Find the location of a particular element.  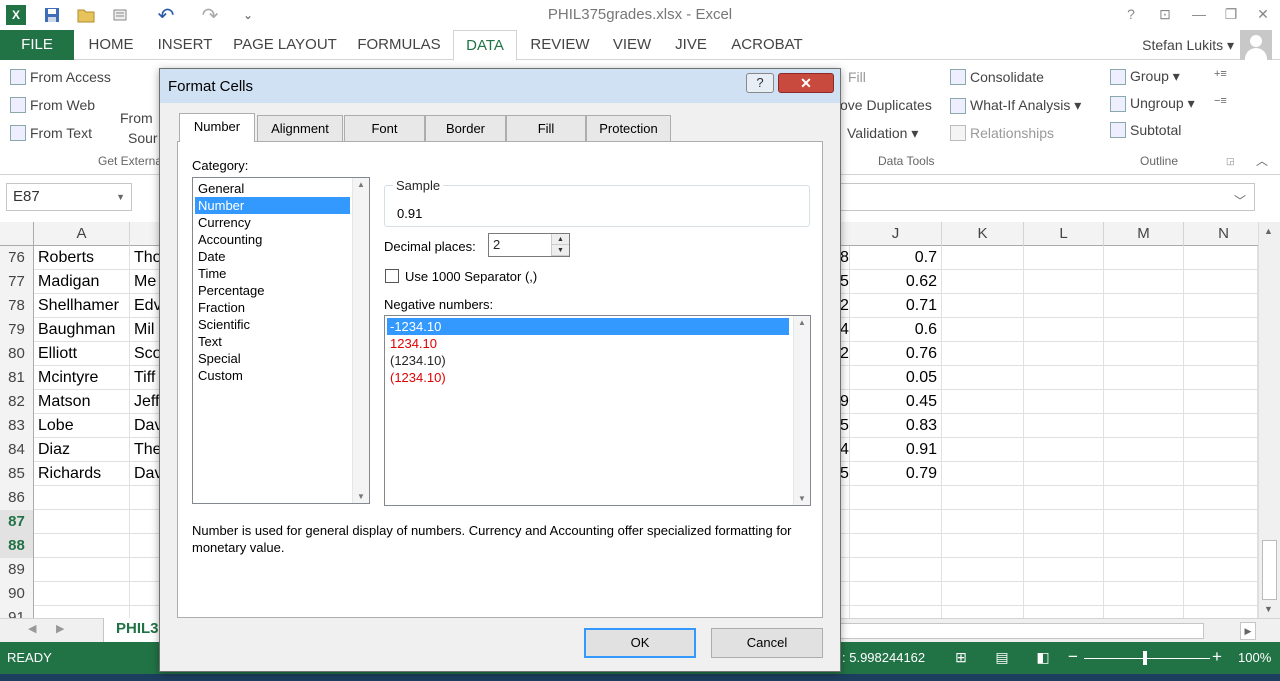

tab-page-layout: PAGE LAYOUT is located at coordinates (285, 45).